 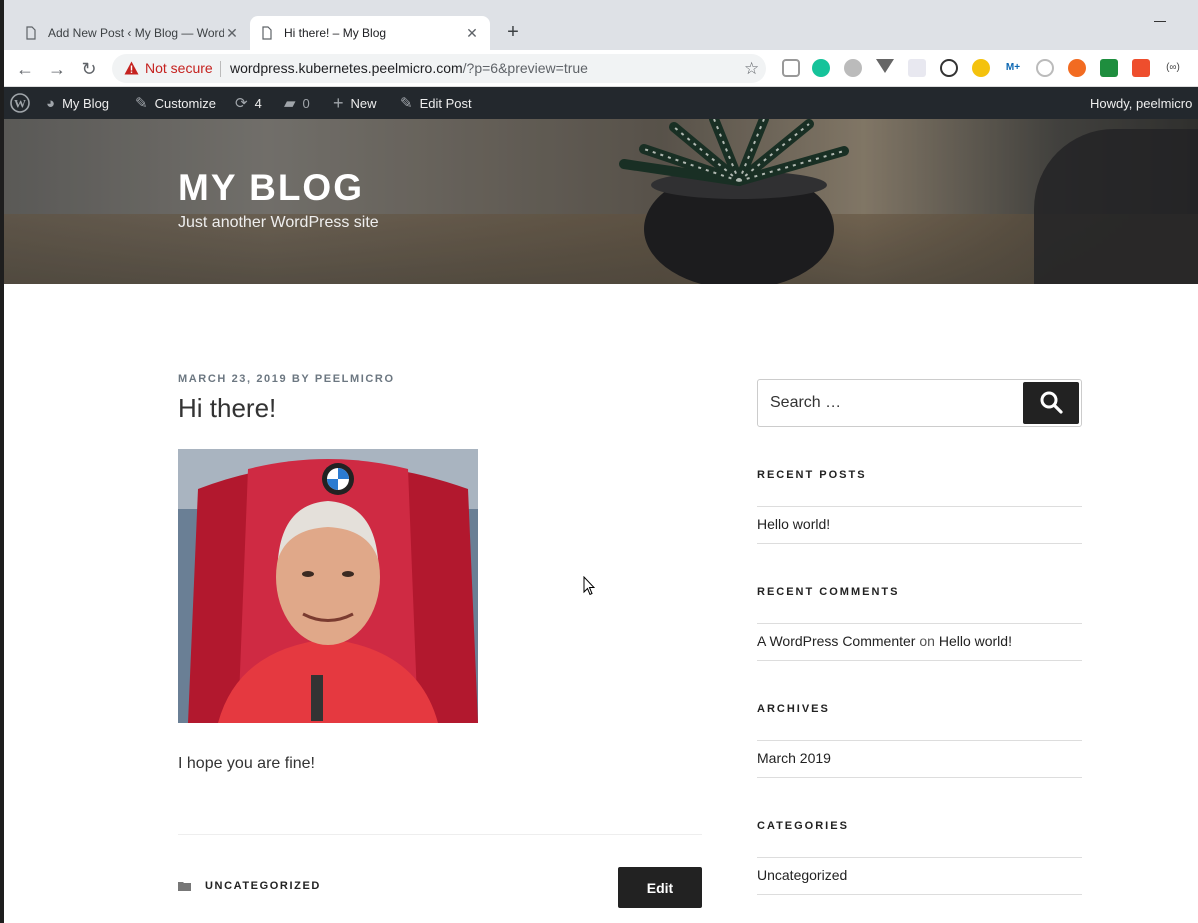 I want to click on admin-bar-comments: ▰ 0, so click(x=297, y=103).